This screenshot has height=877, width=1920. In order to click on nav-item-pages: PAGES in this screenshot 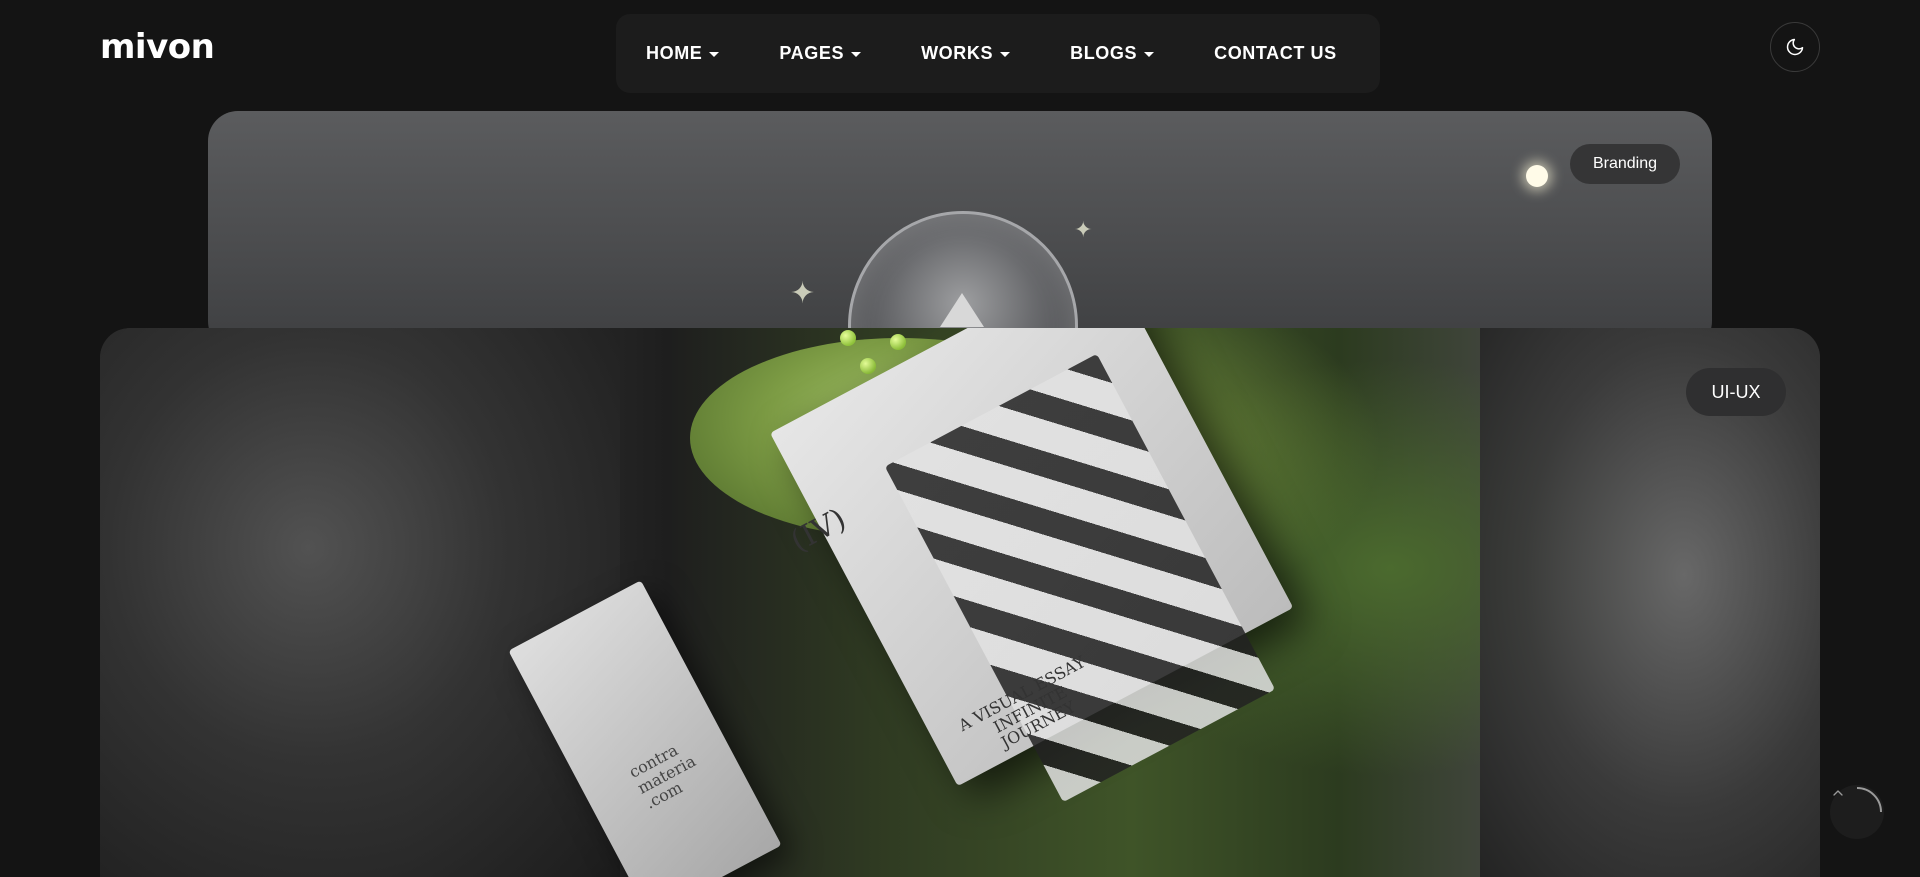, I will do `click(820, 53)`.